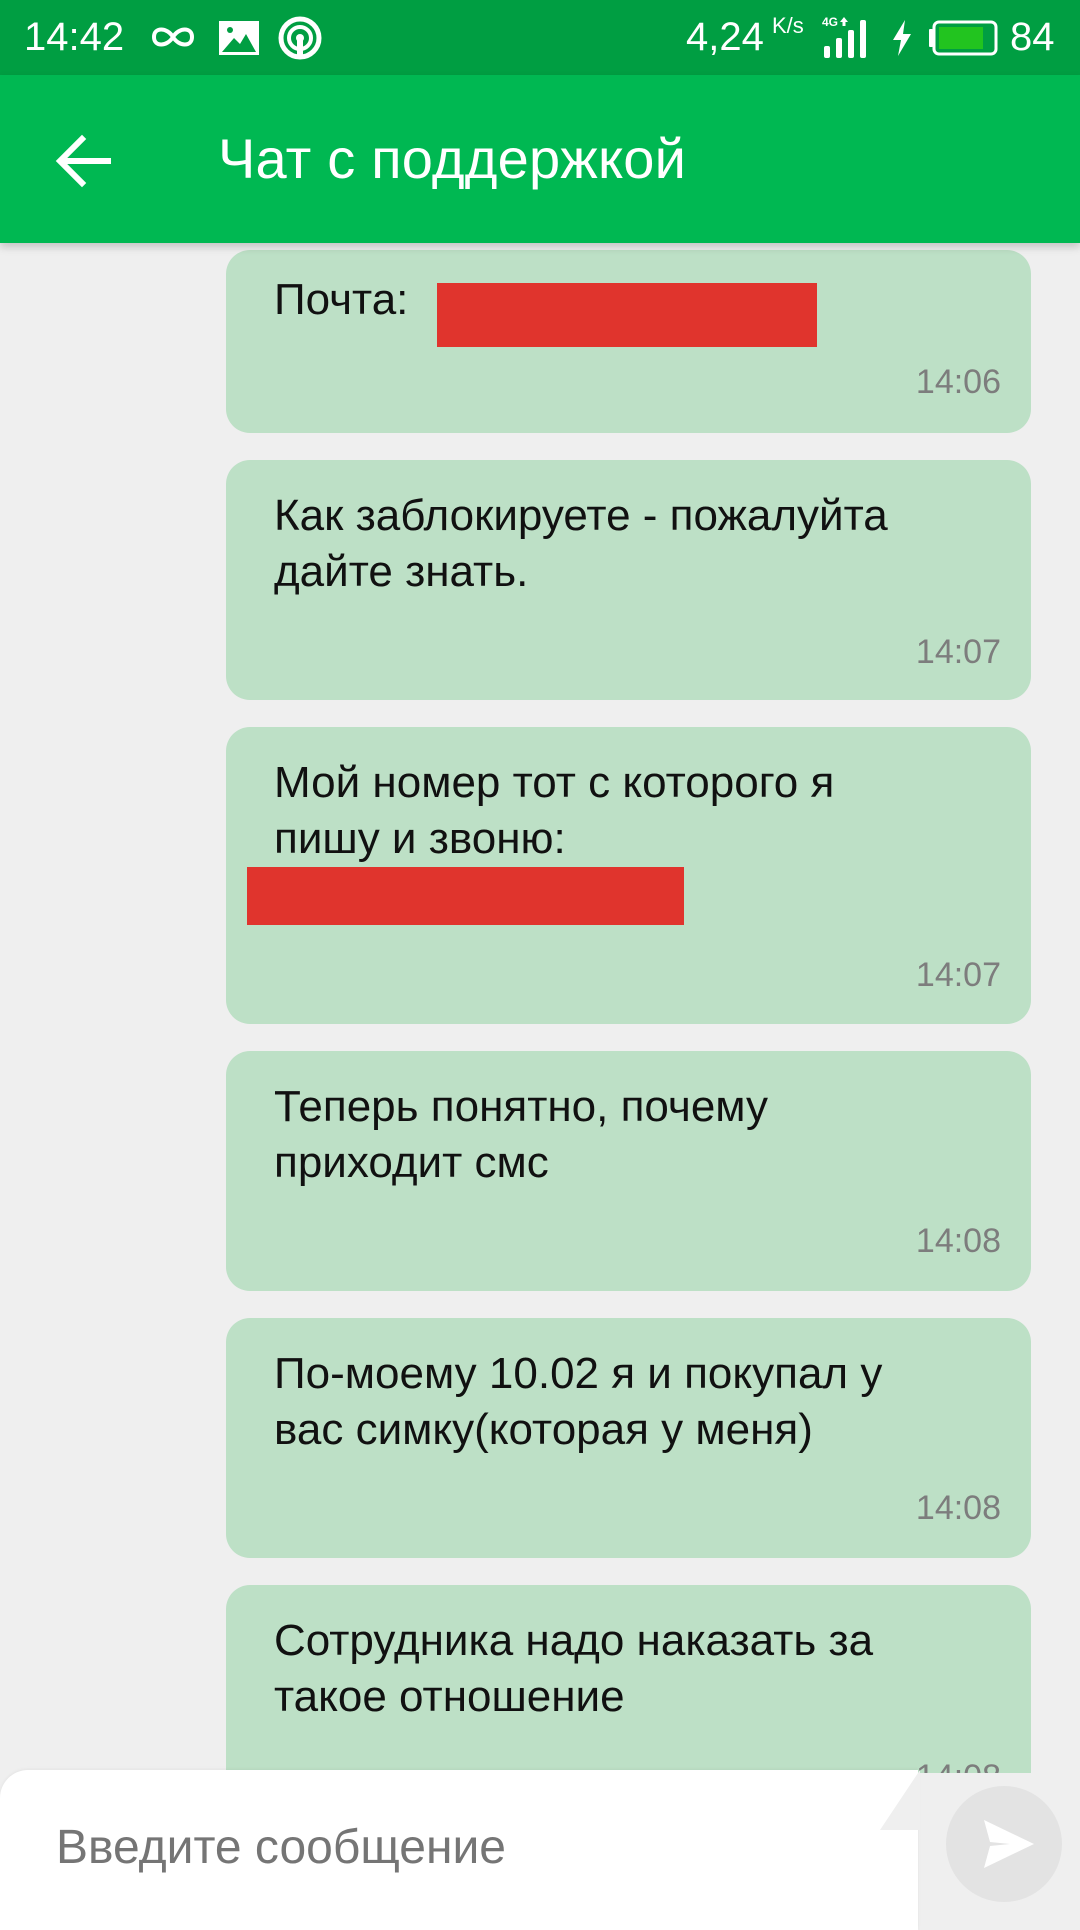 This screenshot has width=1080, height=1930. Describe the element at coordinates (74, 37) in the screenshot. I see `status-time: 14:42` at that location.